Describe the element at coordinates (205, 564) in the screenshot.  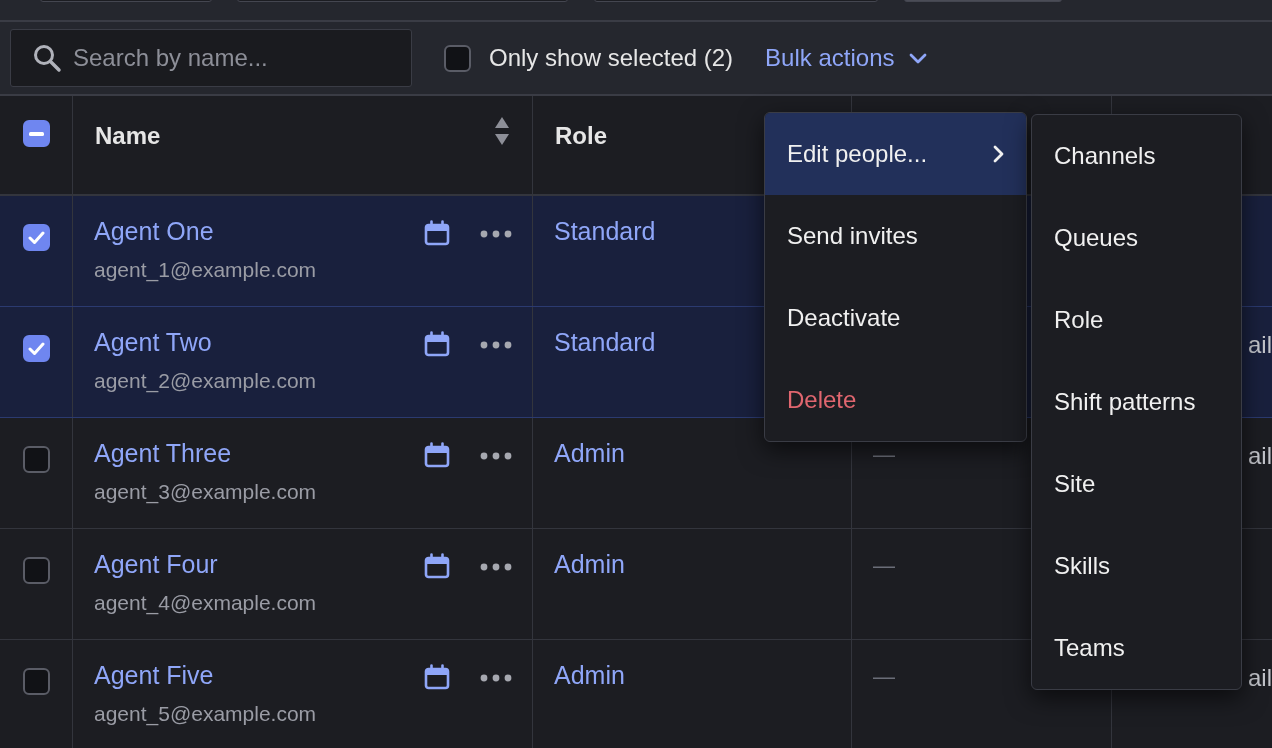
I see `agent-name-link: Agent Four` at that location.